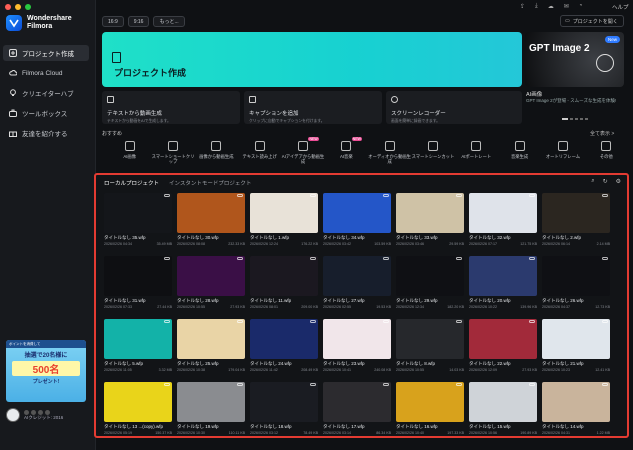 The image size is (633, 450). What do you see at coordinates (602, 133) in the screenshot?
I see `show-all-link: 全て表示 >` at bounding box center [602, 133].